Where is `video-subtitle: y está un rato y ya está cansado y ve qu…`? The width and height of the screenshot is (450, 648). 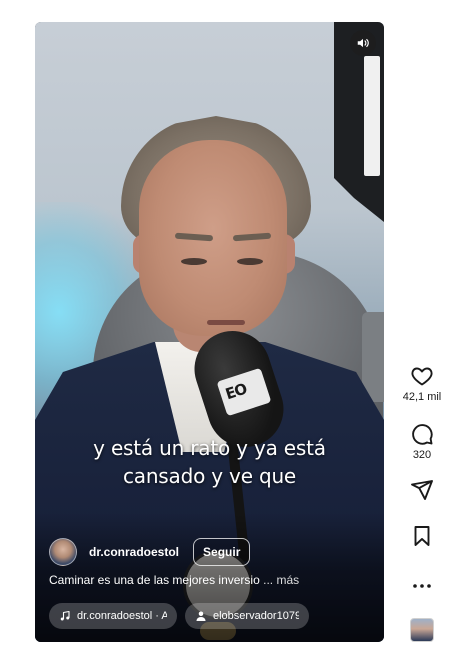
video-subtitle: y está un rato y ya está cansado y ve qu… is located at coordinates (209, 462).